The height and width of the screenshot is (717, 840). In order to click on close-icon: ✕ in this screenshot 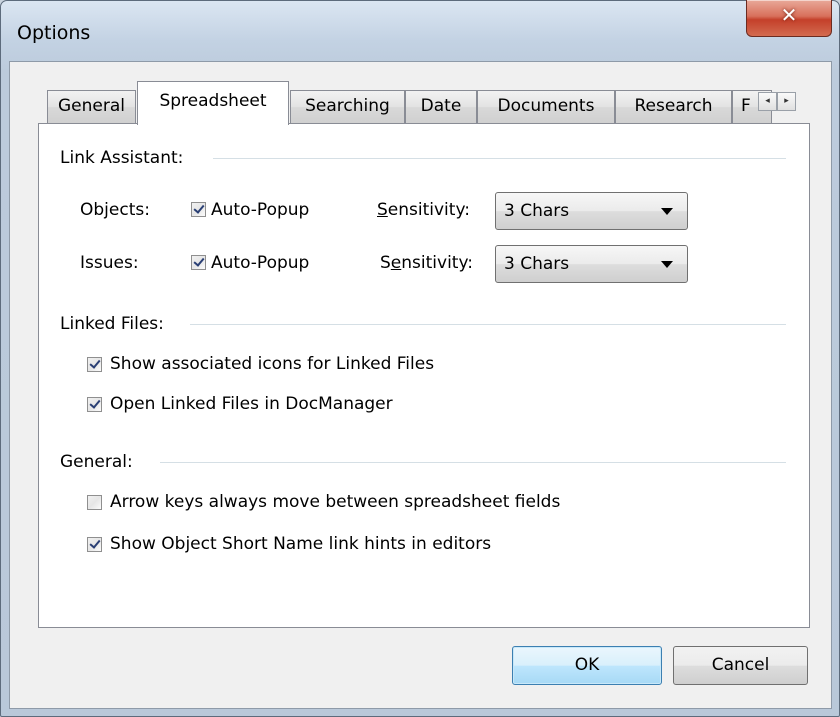, I will do `click(789, 15)`.